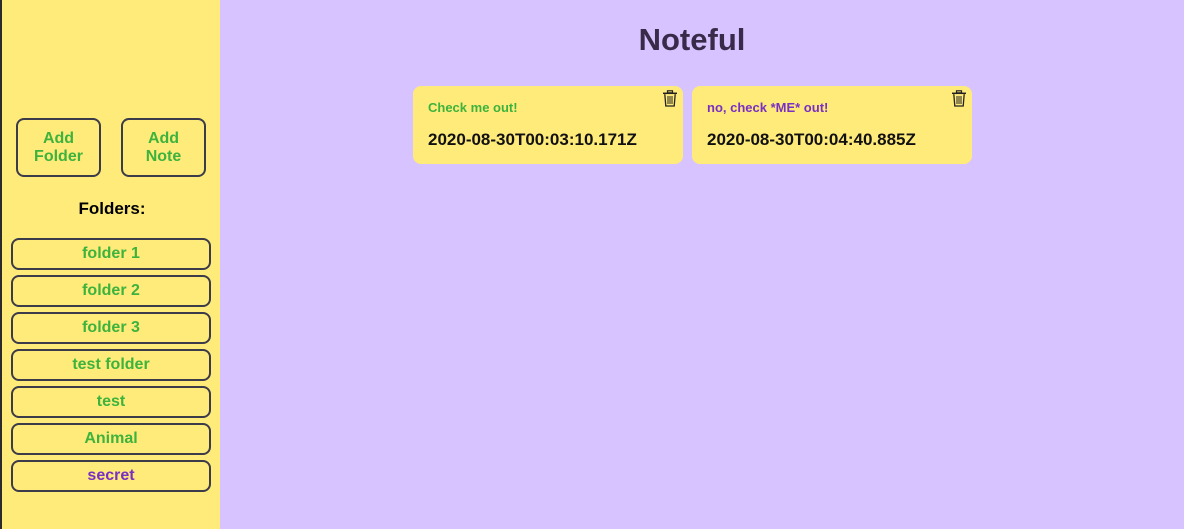  Describe the element at coordinates (111, 402) in the screenshot. I see `folder-item-test: test` at that location.